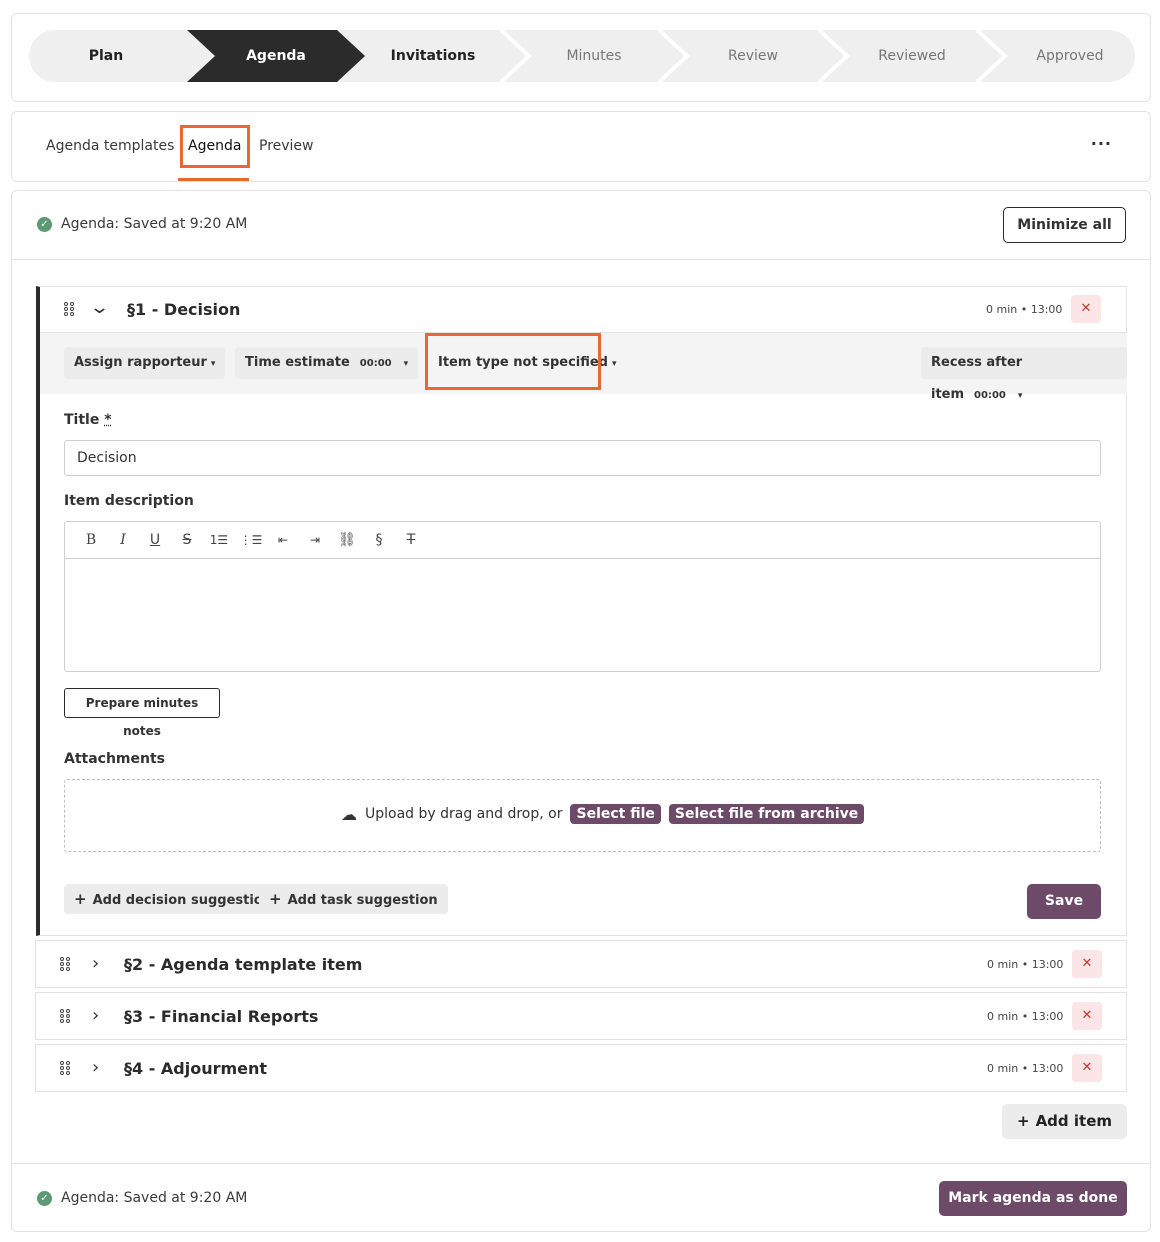 The width and height of the screenshot is (1160, 1242). I want to click on upload-text: Upload by drag and drop, or, so click(464, 814).